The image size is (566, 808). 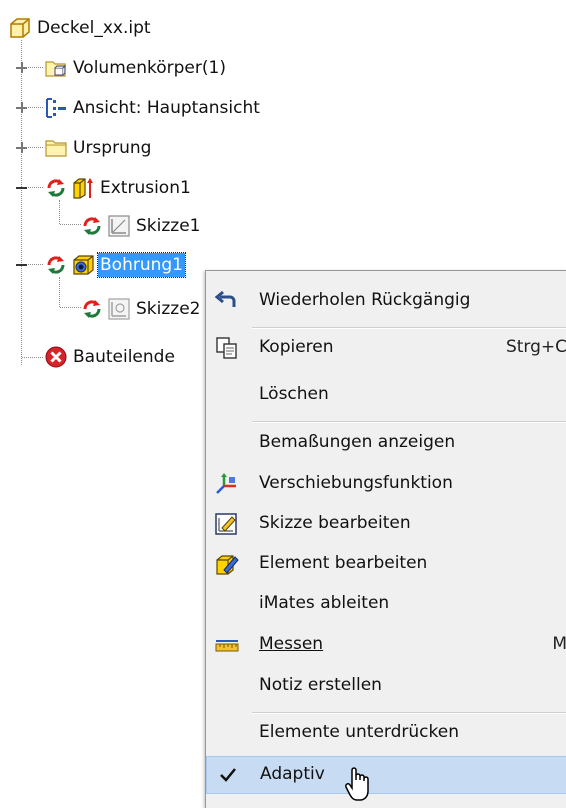 What do you see at coordinates (227, 645) in the screenshot?
I see `measure-ruler-icon` at bounding box center [227, 645].